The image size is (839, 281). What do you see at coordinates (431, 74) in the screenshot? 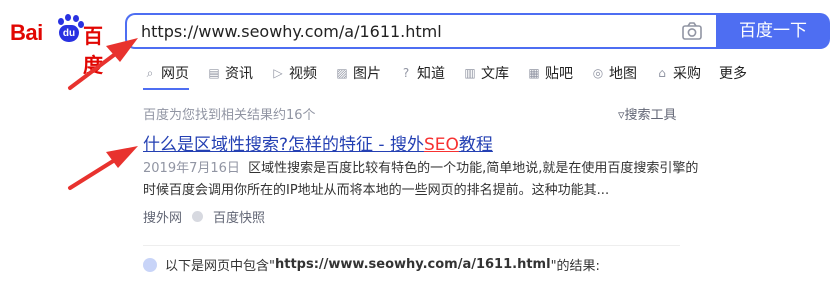
I see `tab-label: 知道` at bounding box center [431, 74].